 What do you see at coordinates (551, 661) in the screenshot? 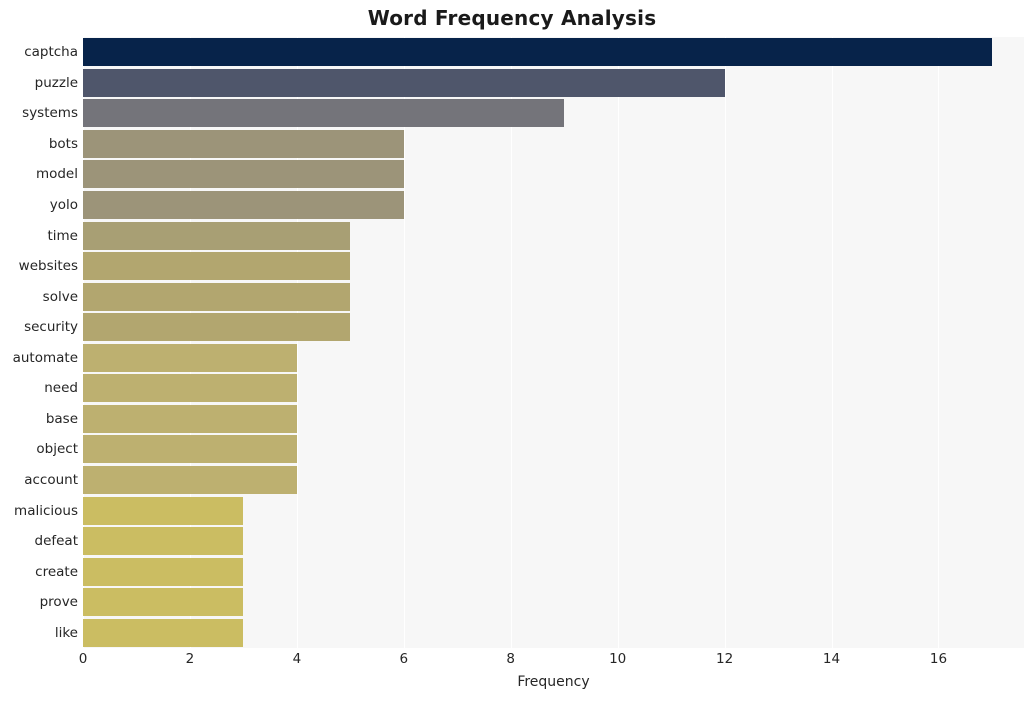
I see `x-axis: 0 2 4 6 8 10 12 14 16` at bounding box center [551, 661].